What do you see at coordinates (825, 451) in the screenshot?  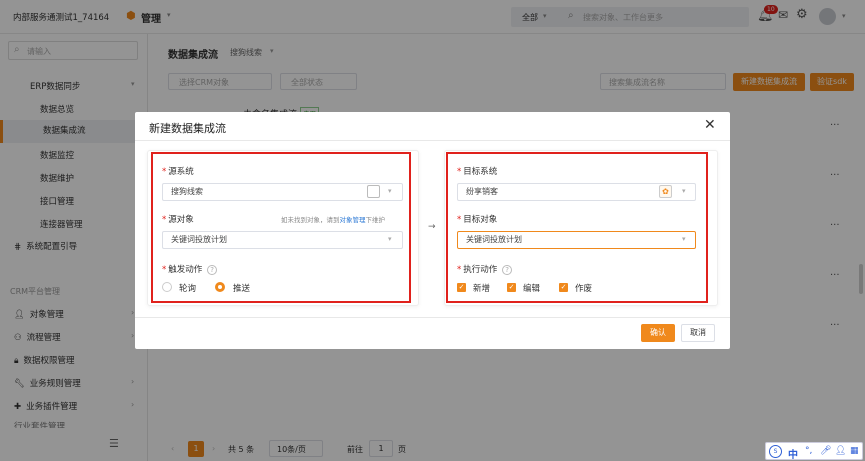 I see `microphone-icon: 🎤︎` at bounding box center [825, 451].